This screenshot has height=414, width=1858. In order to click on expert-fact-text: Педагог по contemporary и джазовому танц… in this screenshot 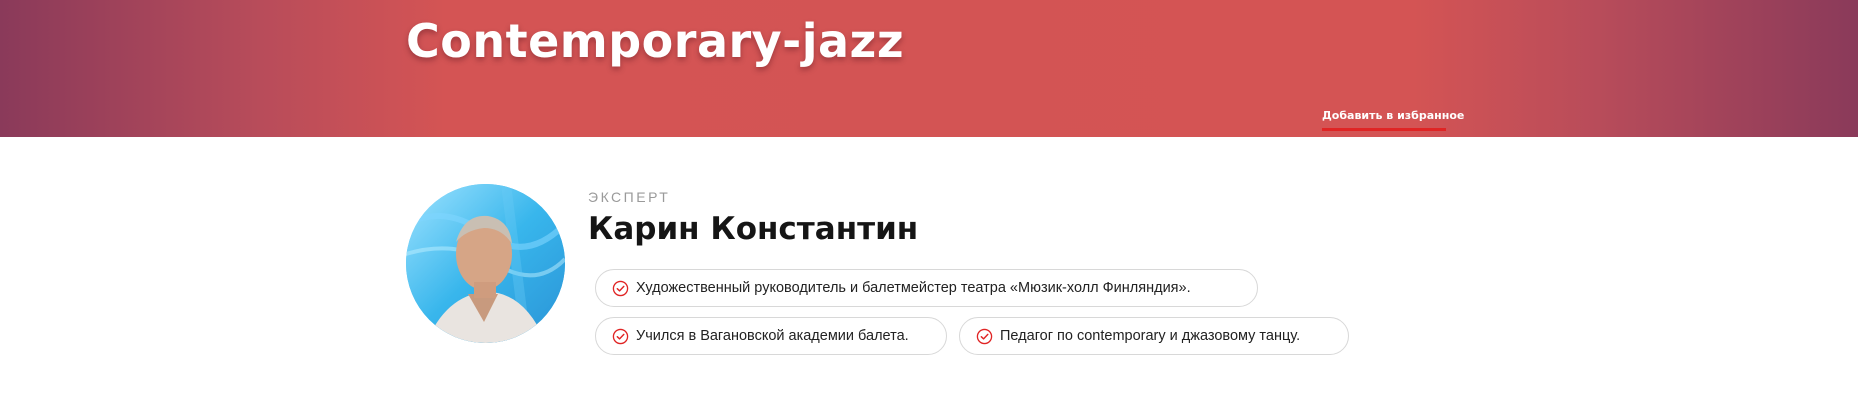, I will do `click(1150, 336)`.